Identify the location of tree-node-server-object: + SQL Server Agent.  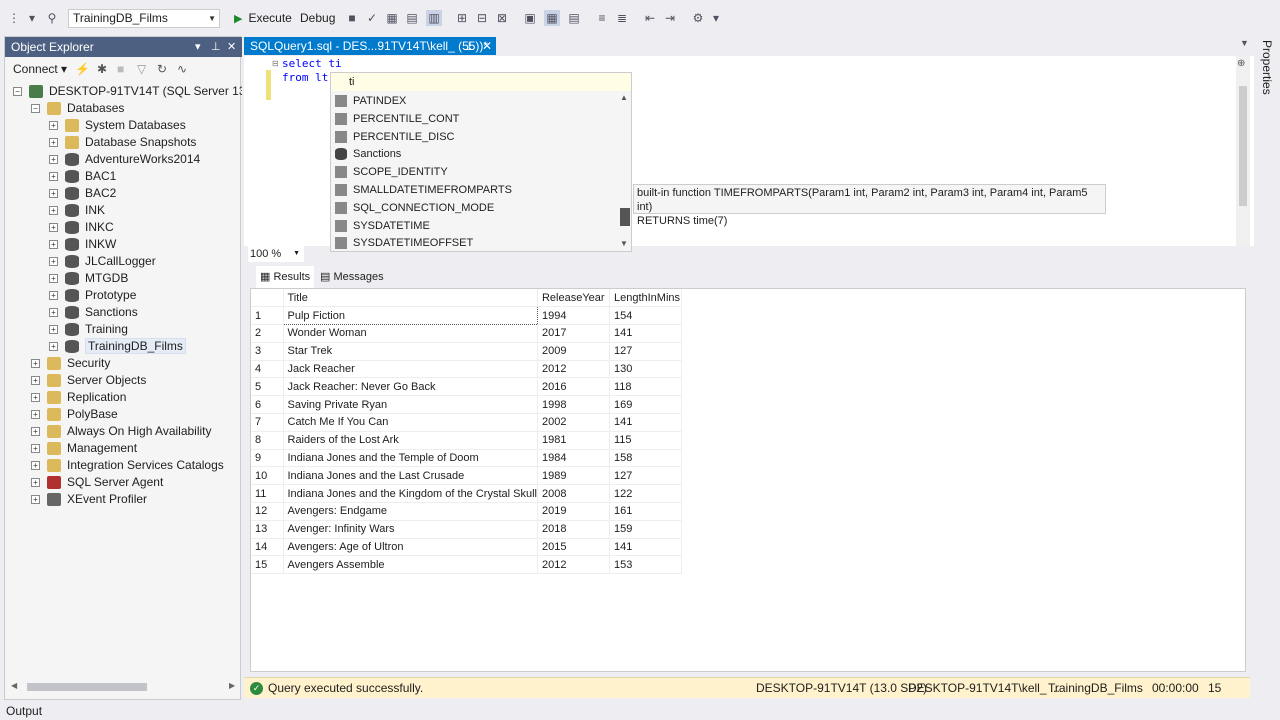
(97, 482).